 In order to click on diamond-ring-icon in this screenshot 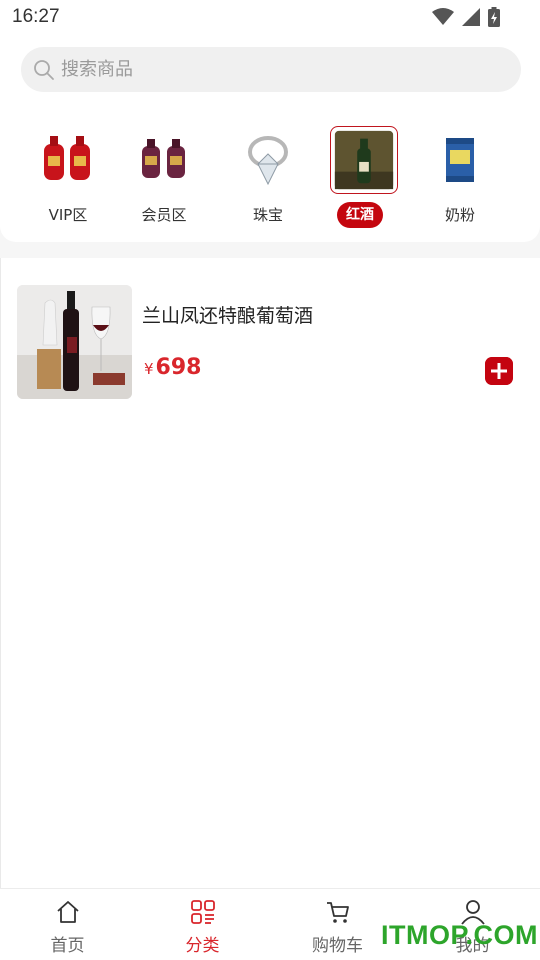, I will do `click(268, 161)`.